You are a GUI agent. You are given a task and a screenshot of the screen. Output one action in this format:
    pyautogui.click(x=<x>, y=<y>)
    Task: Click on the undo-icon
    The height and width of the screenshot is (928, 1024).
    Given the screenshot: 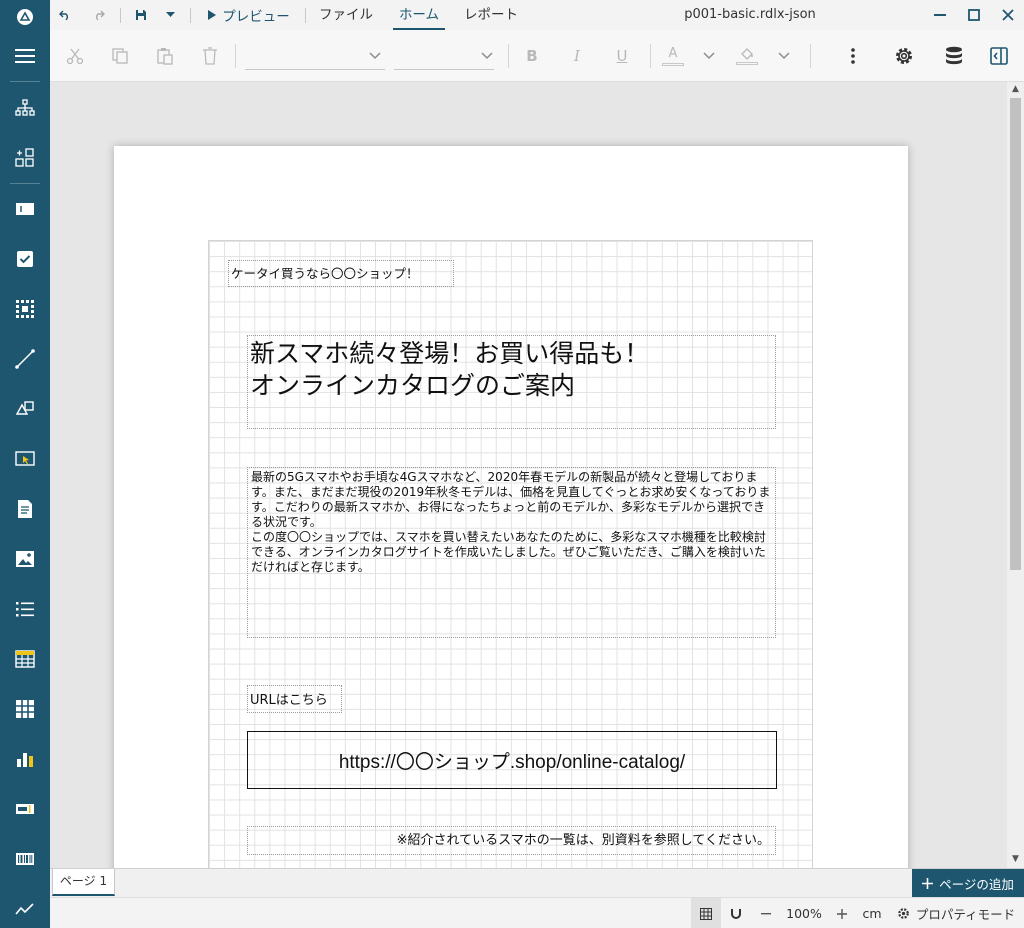 What is the action you would take?
    pyautogui.click(x=65, y=15)
    